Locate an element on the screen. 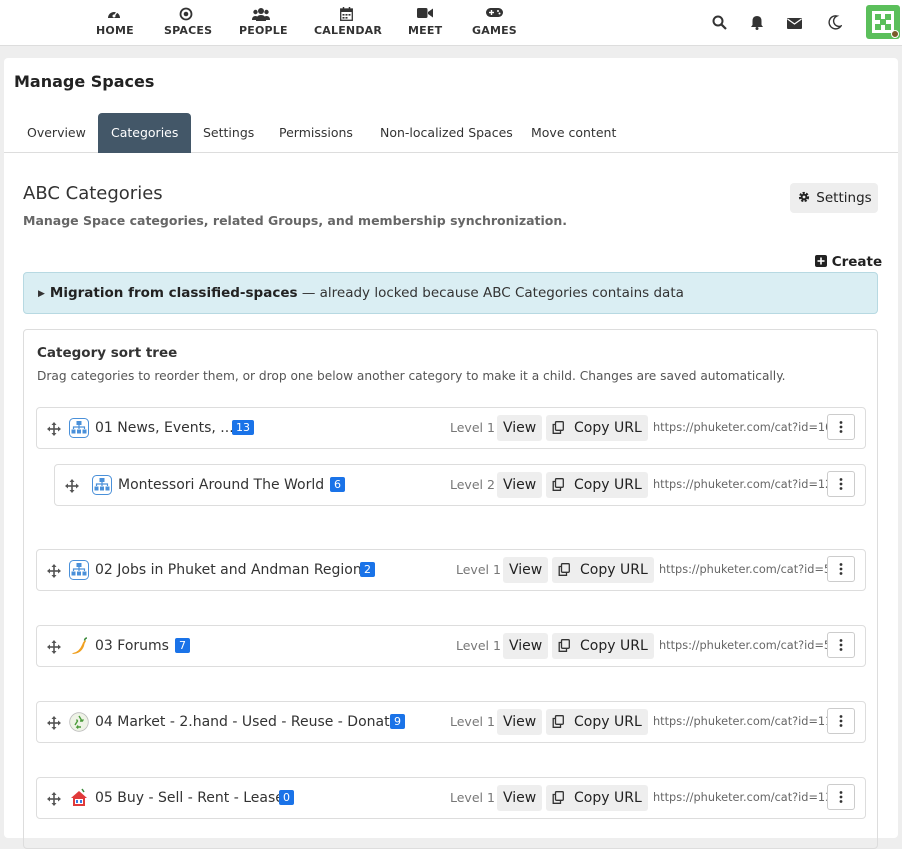  nav-meet: MEET is located at coordinates (425, 22).